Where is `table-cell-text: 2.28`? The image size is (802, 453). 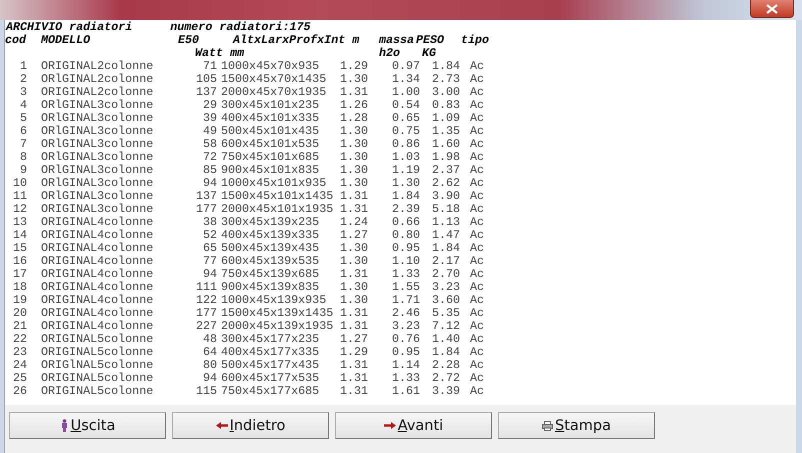 table-cell-text: 2.28 is located at coordinates (445, 365).